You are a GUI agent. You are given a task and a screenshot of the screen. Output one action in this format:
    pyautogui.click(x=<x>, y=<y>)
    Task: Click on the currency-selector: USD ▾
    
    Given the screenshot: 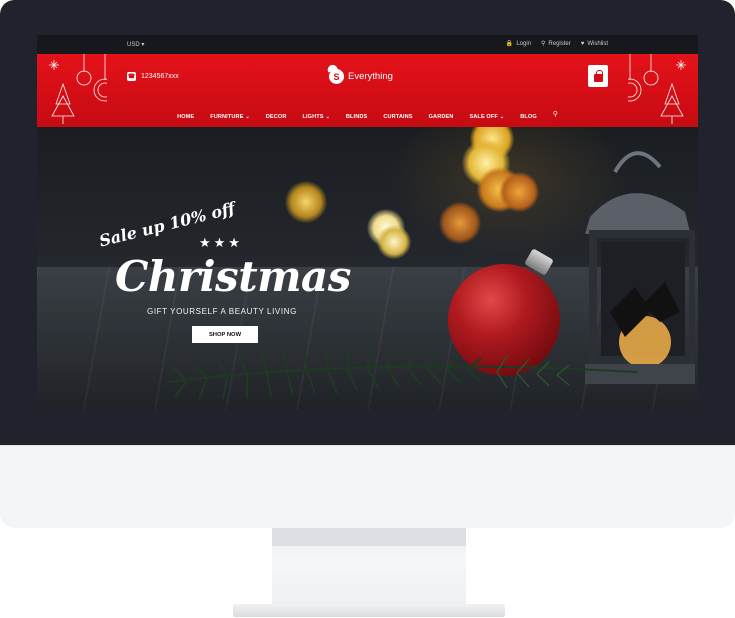 What is the action you would take?
    pyautogui.click(x=135, y=44)
    